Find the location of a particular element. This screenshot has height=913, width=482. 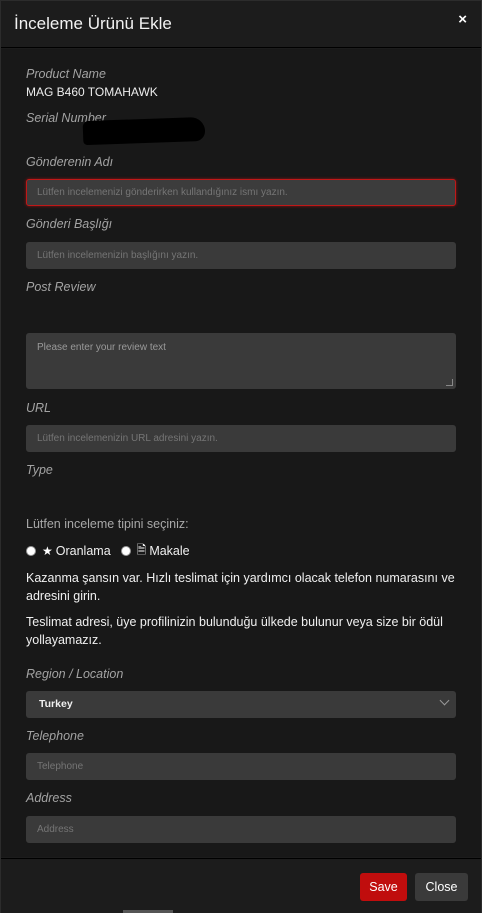

review-text-area: Please enter your review text is located at coordinates (241, 361).